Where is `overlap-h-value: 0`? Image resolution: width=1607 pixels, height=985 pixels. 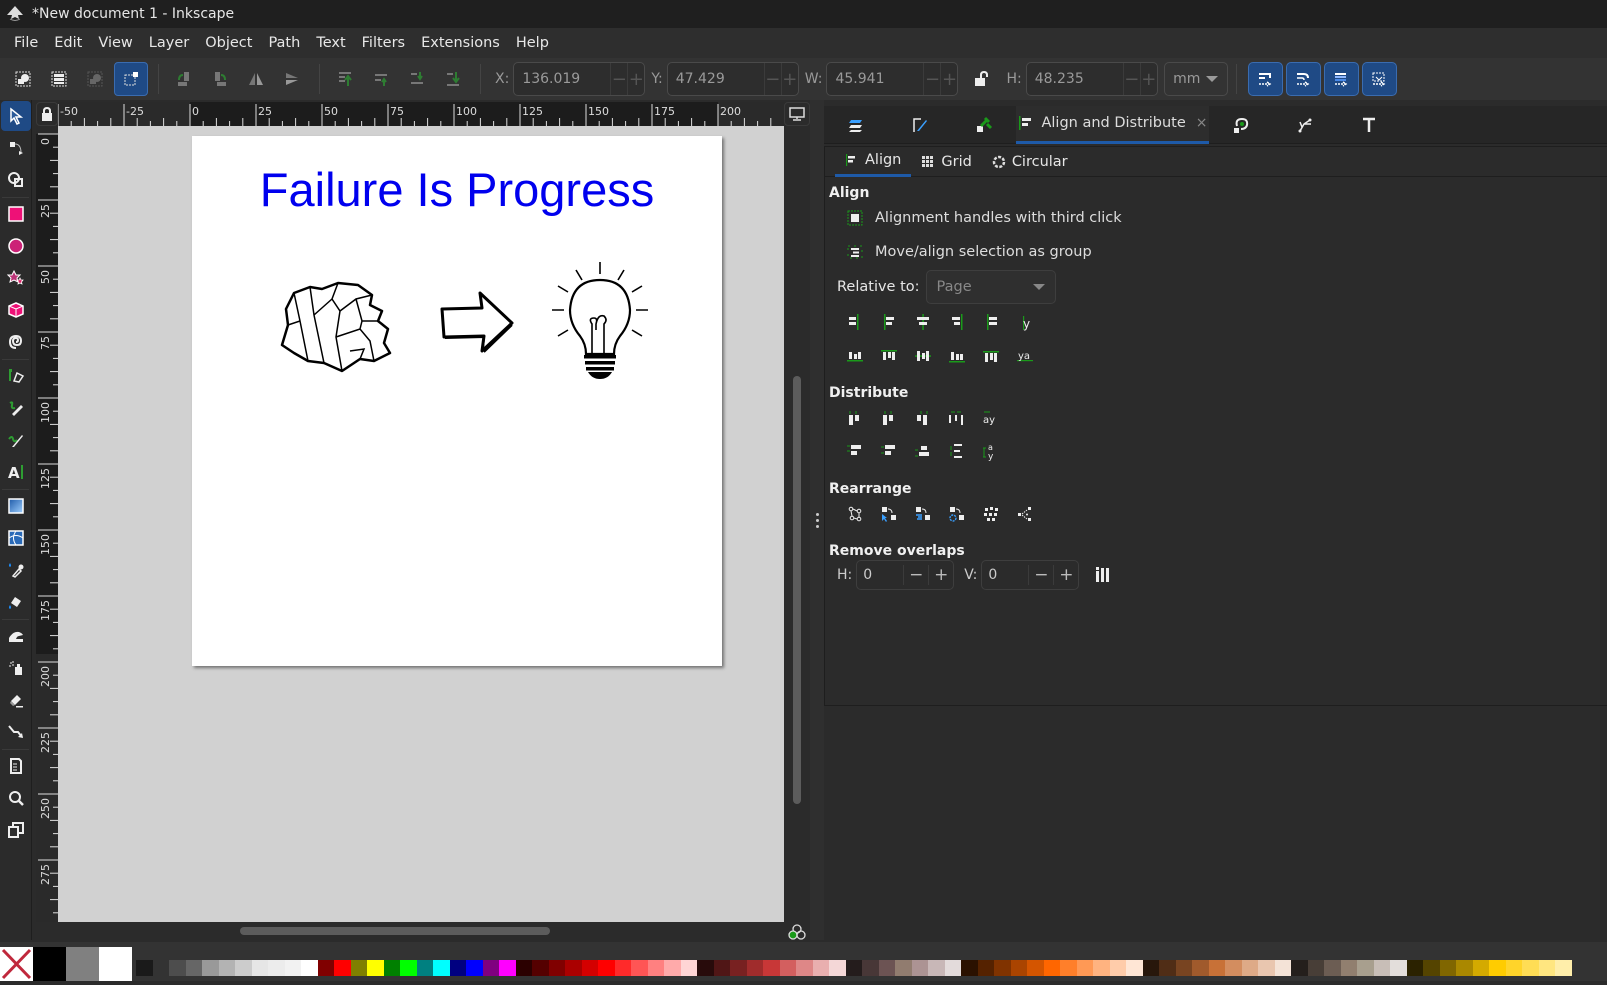 overlap-h-value: 0 is located at coordinates (880, 575).